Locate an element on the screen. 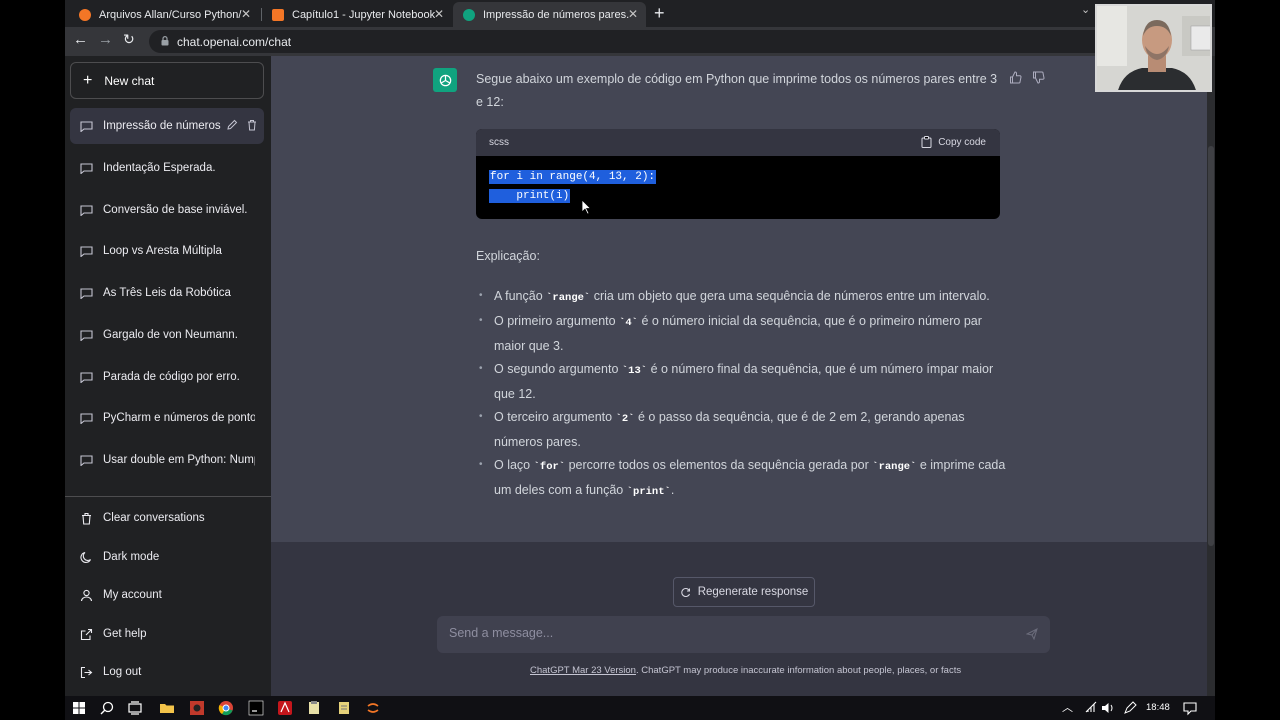  sidebar-divider is located at coordinates (168, 496).